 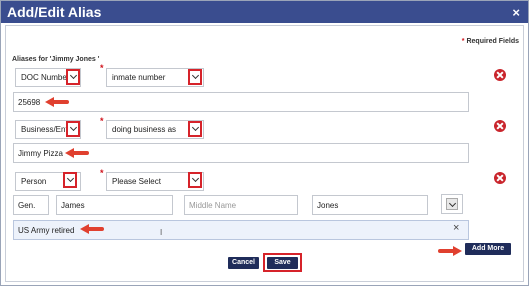 What do you see at coordinates (370, 205) in the screenshot?
I see `last-name-input: Jones` at bounding box center [370, 205].